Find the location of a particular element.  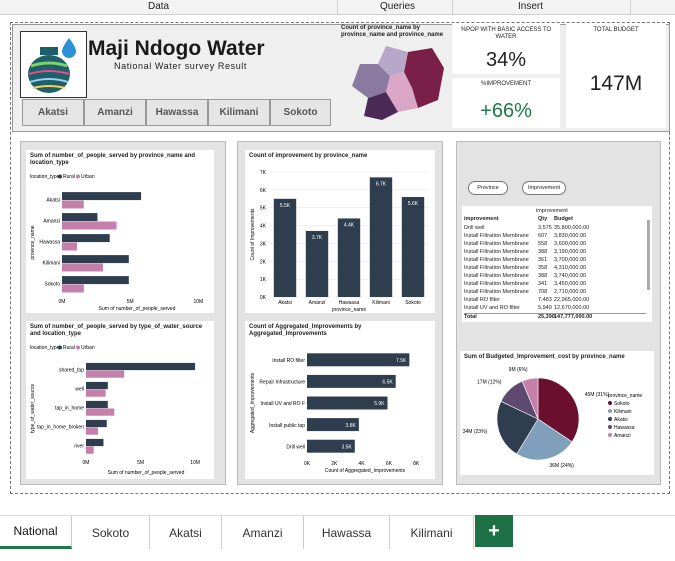

kpi-total-budget-value: 147M is located at coordinates (616, 83).